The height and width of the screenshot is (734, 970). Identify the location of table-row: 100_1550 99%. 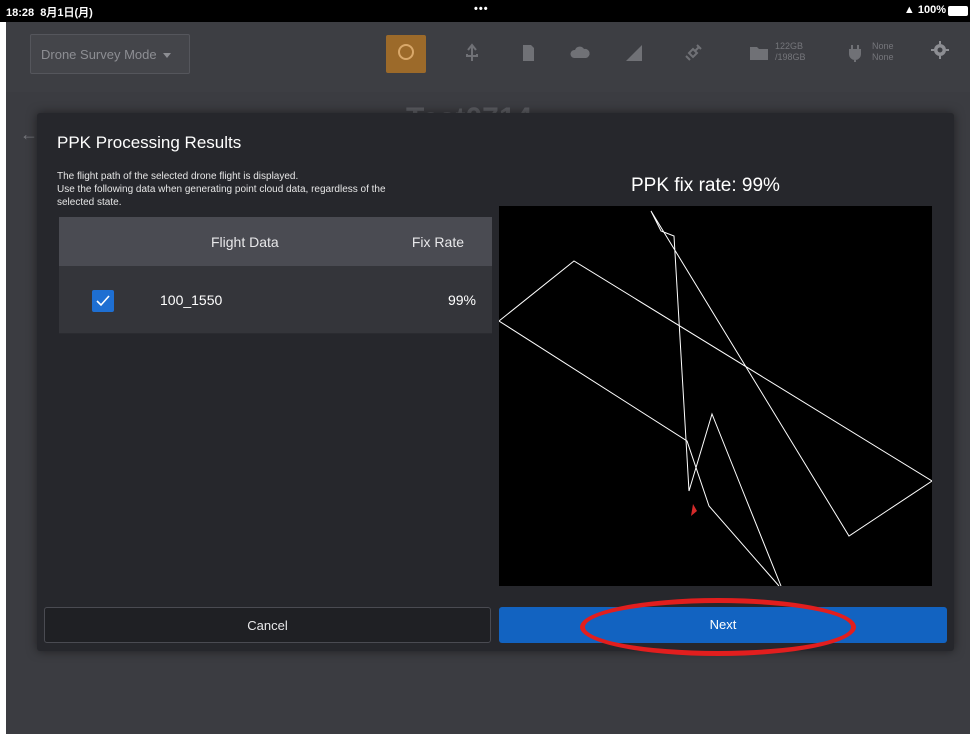
(275, 300).